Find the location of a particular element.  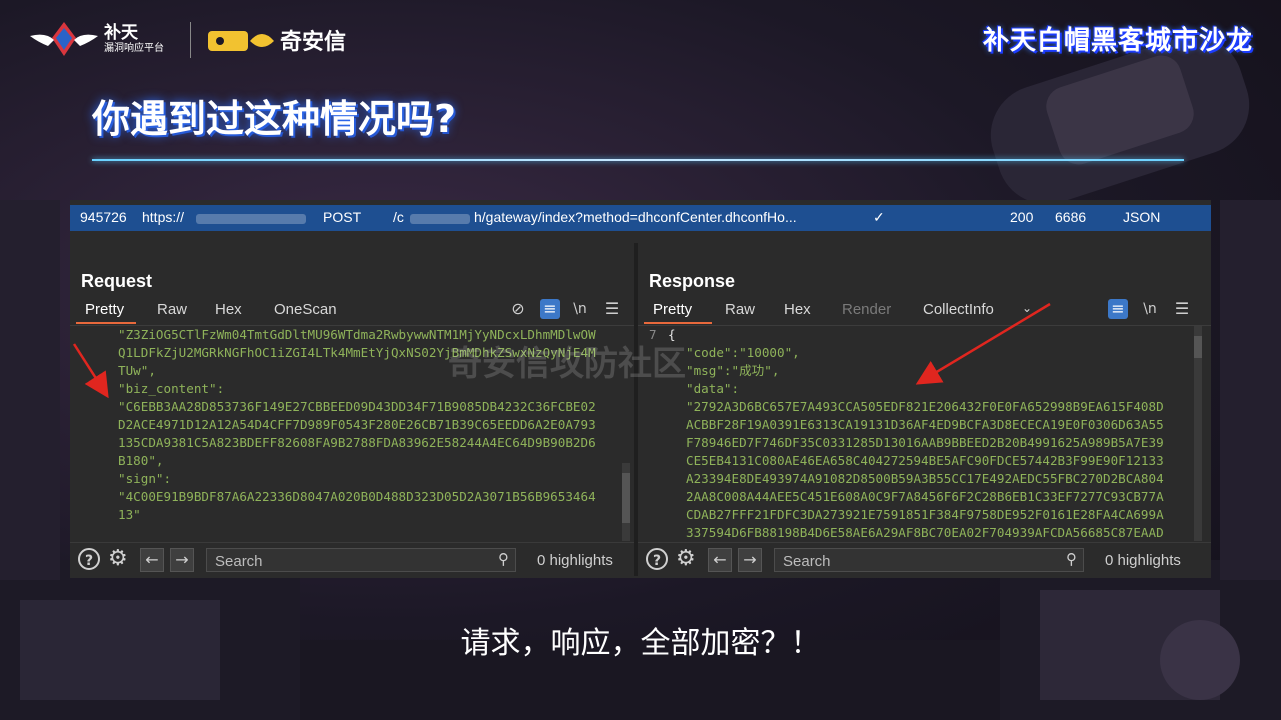

slide-caption: 请求，响应，全部加密？！ is located at coordinates (640, 643).